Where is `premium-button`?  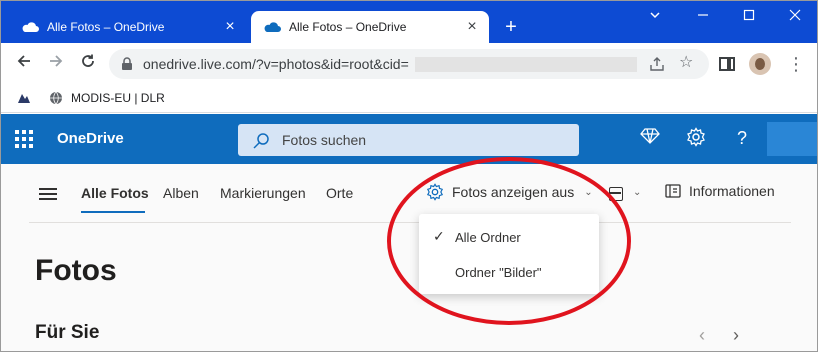 premium-button is located at coordinates (650, 138).